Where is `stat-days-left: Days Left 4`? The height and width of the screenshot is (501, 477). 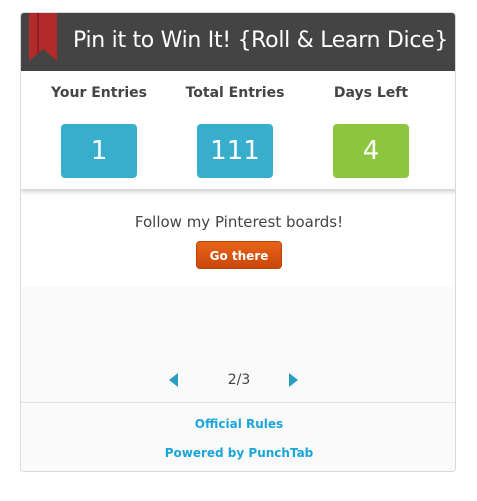
stat-days-left: Days Left 4 is located at coordinates (371, 130).